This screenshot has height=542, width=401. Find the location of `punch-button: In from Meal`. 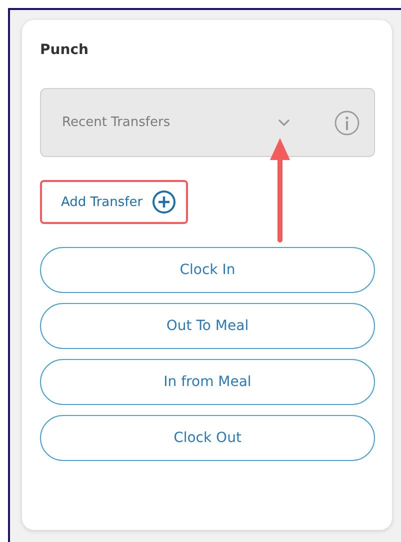

punch-button: In from Meal is located at coordinates (207, 382).